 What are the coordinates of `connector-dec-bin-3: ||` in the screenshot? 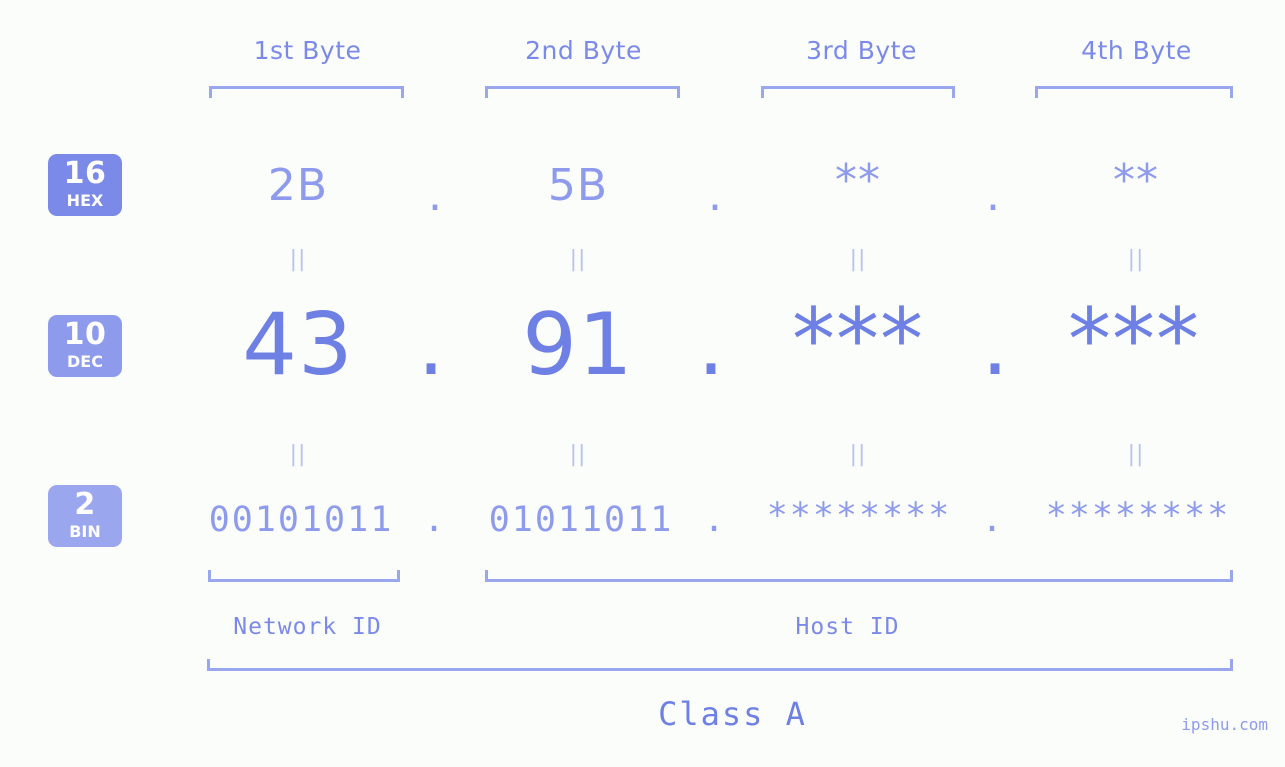 It's located at (858, 454).